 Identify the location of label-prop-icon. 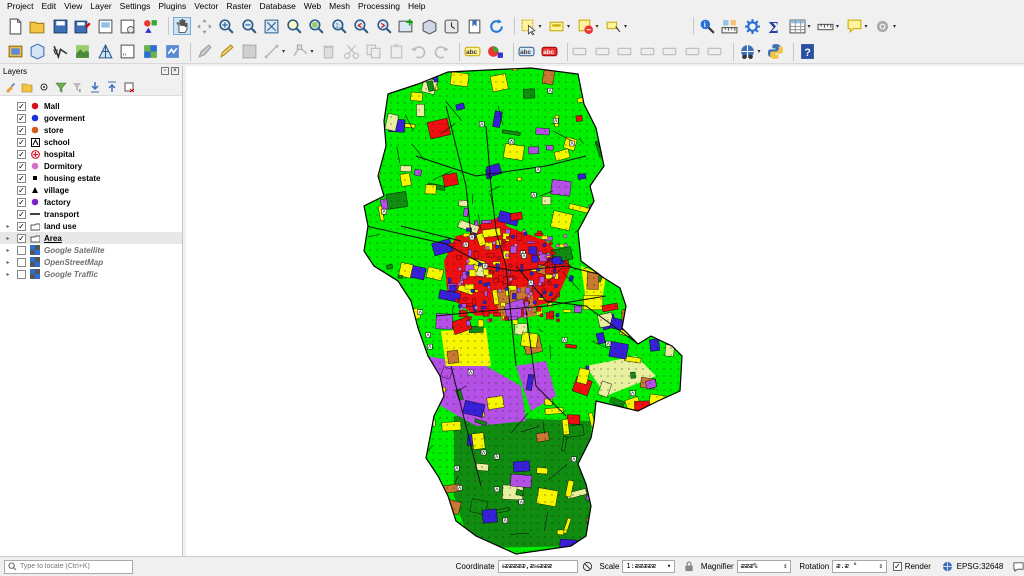
(648, 52).